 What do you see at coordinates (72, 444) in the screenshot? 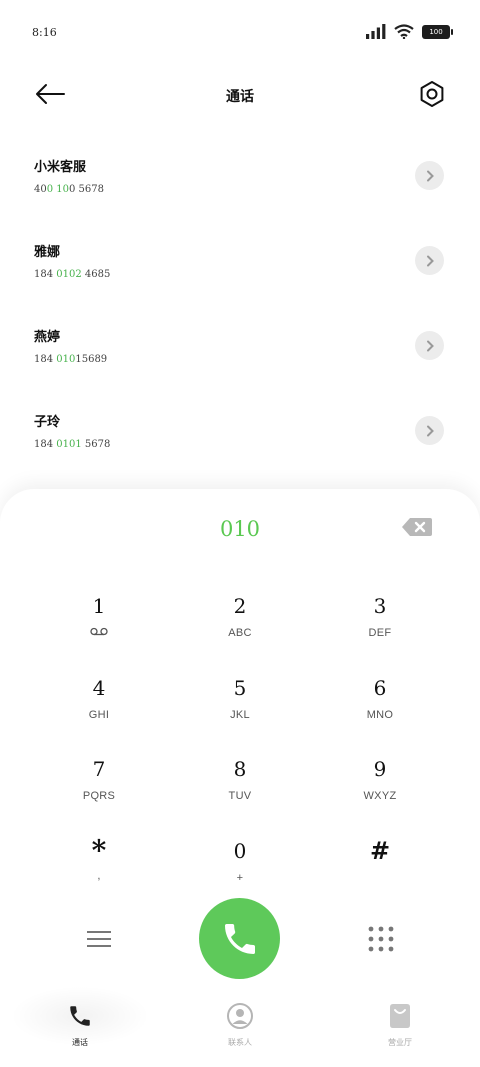
I see `contact-number: 184 0101 5678` at bounding box center [72, 444].